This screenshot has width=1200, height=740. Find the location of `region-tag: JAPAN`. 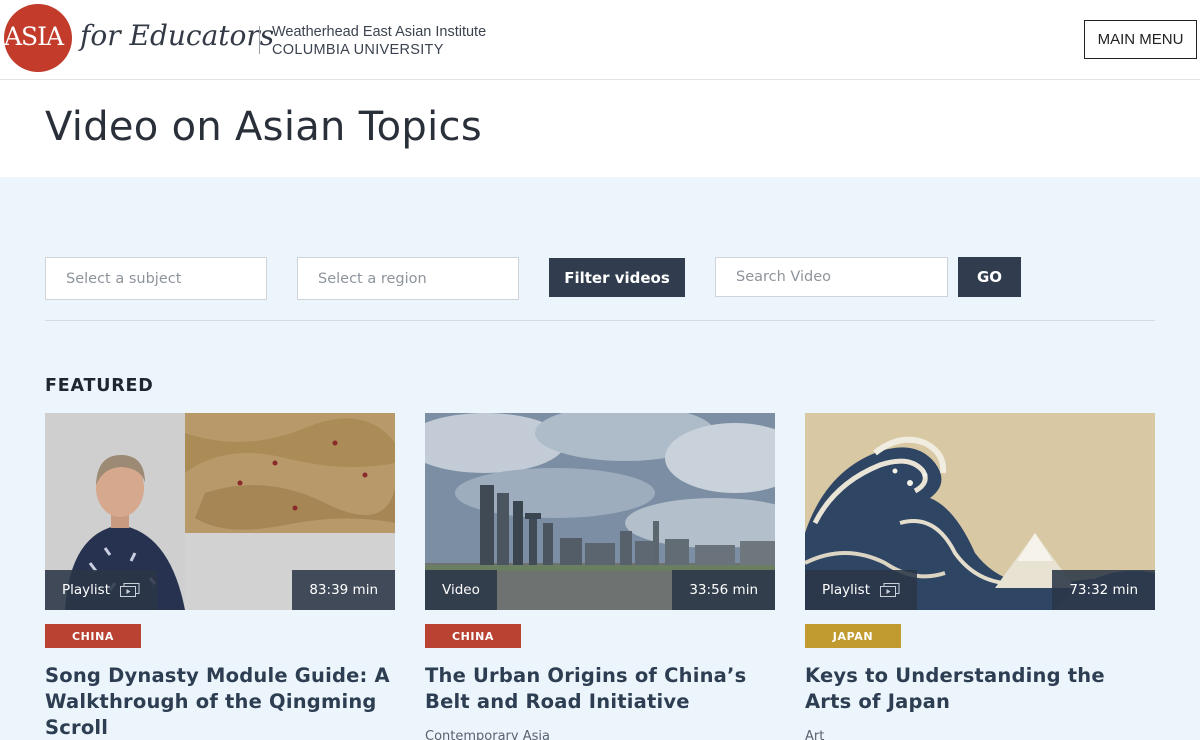

region-tag: JAPAN is located at coordinates (853, 636).